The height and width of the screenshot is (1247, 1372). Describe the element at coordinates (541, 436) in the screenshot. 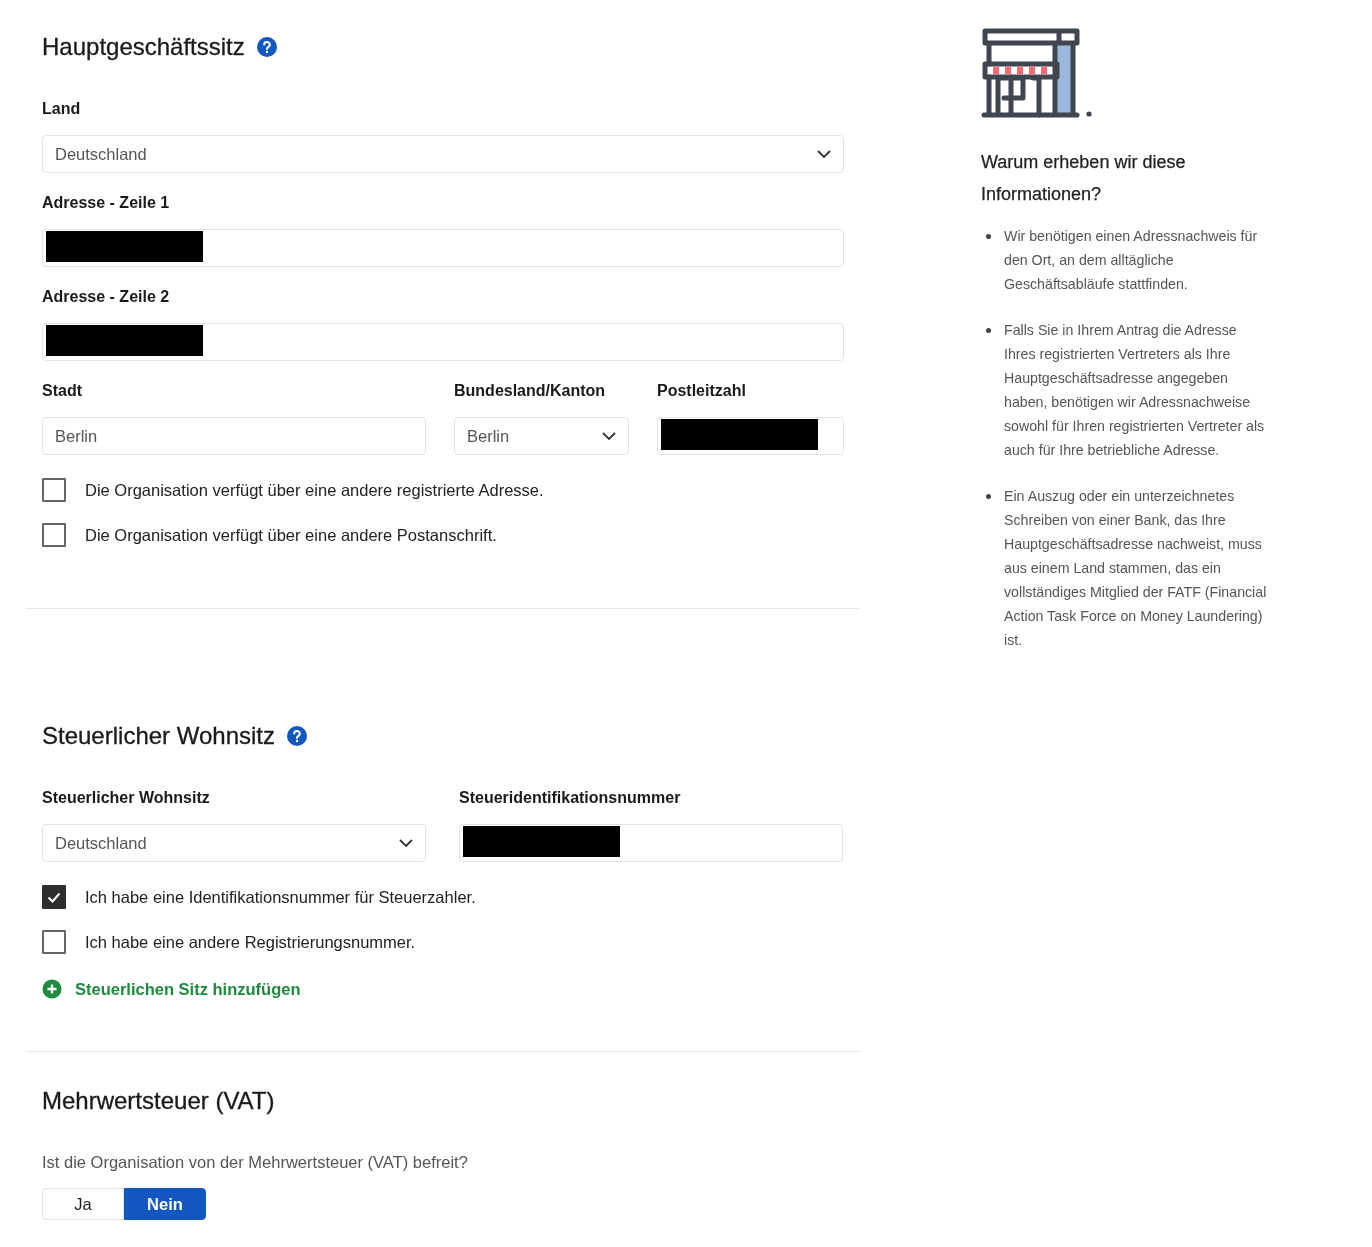

I see `select-field: Berlin` at that location.